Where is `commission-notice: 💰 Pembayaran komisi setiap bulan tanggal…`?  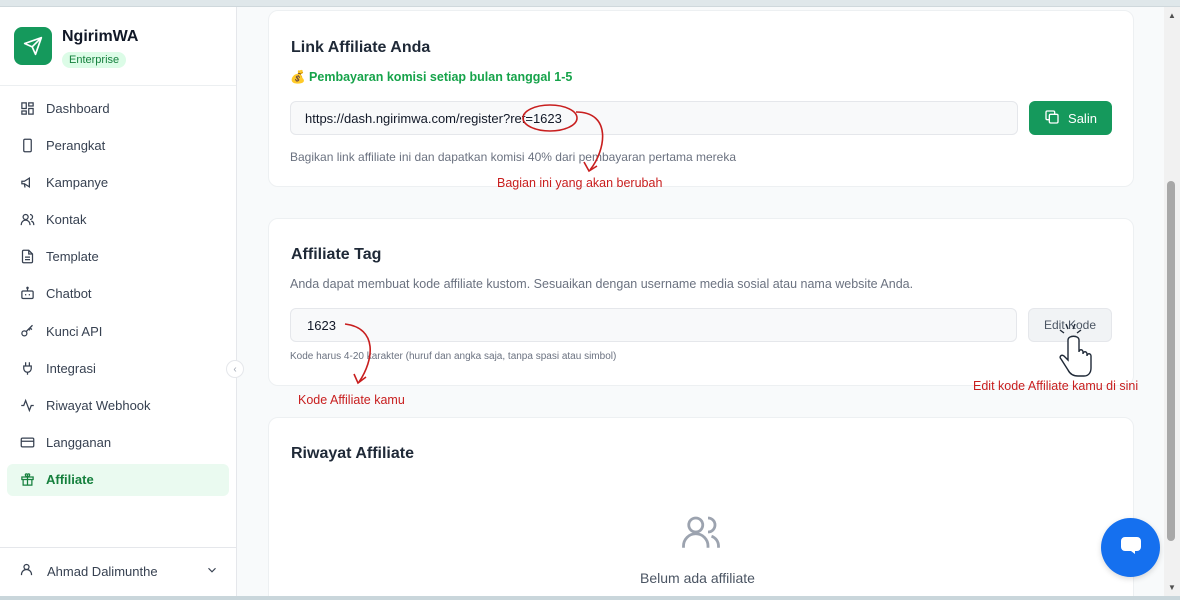 commission-notice: 💰 Pembayaran komisi setiap bulan tanggal… is located at coordinates (431, 77).